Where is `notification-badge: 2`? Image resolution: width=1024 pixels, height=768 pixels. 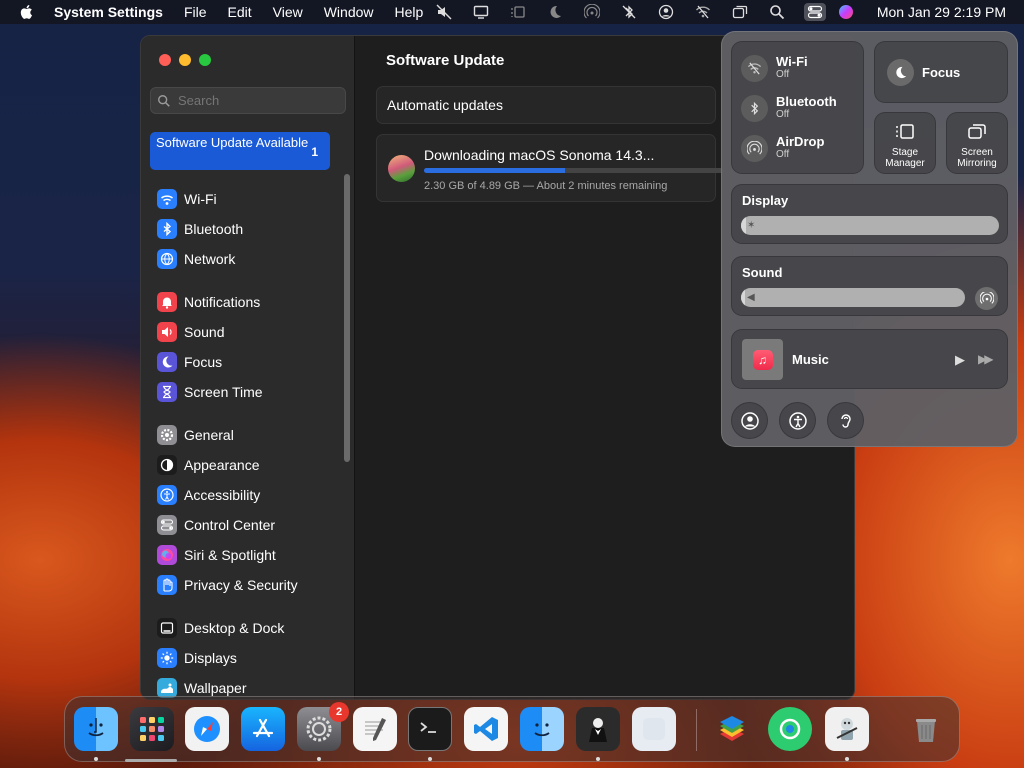 notification-badge: 2 is located at coordinates (339, 712).